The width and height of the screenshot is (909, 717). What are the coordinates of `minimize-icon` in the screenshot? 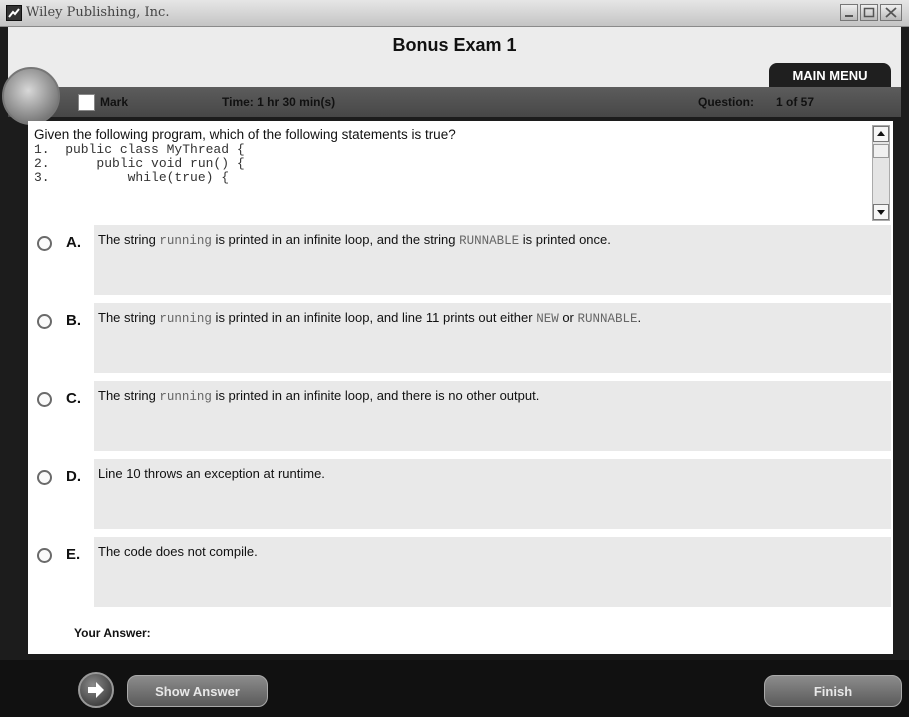 It's located at (849, 12).